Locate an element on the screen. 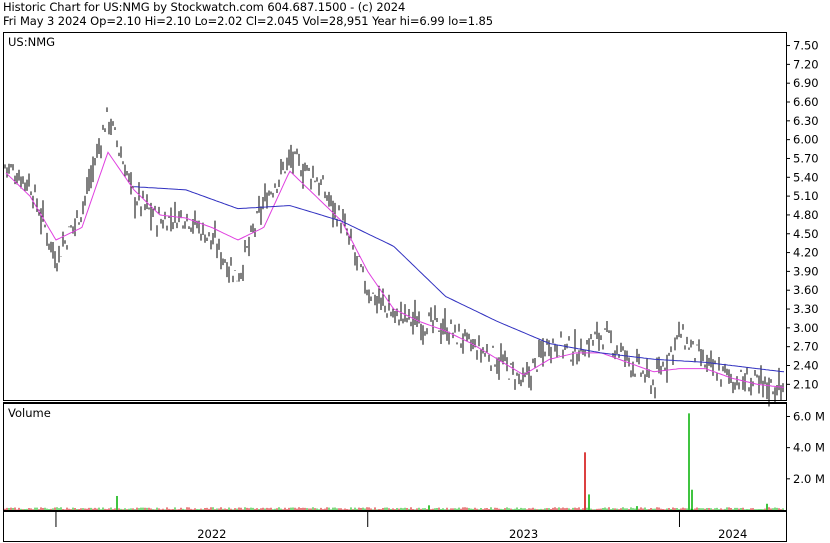 This screenshot has width=830, height=543. year-label: 2022 is located at coordinates (211, 534).